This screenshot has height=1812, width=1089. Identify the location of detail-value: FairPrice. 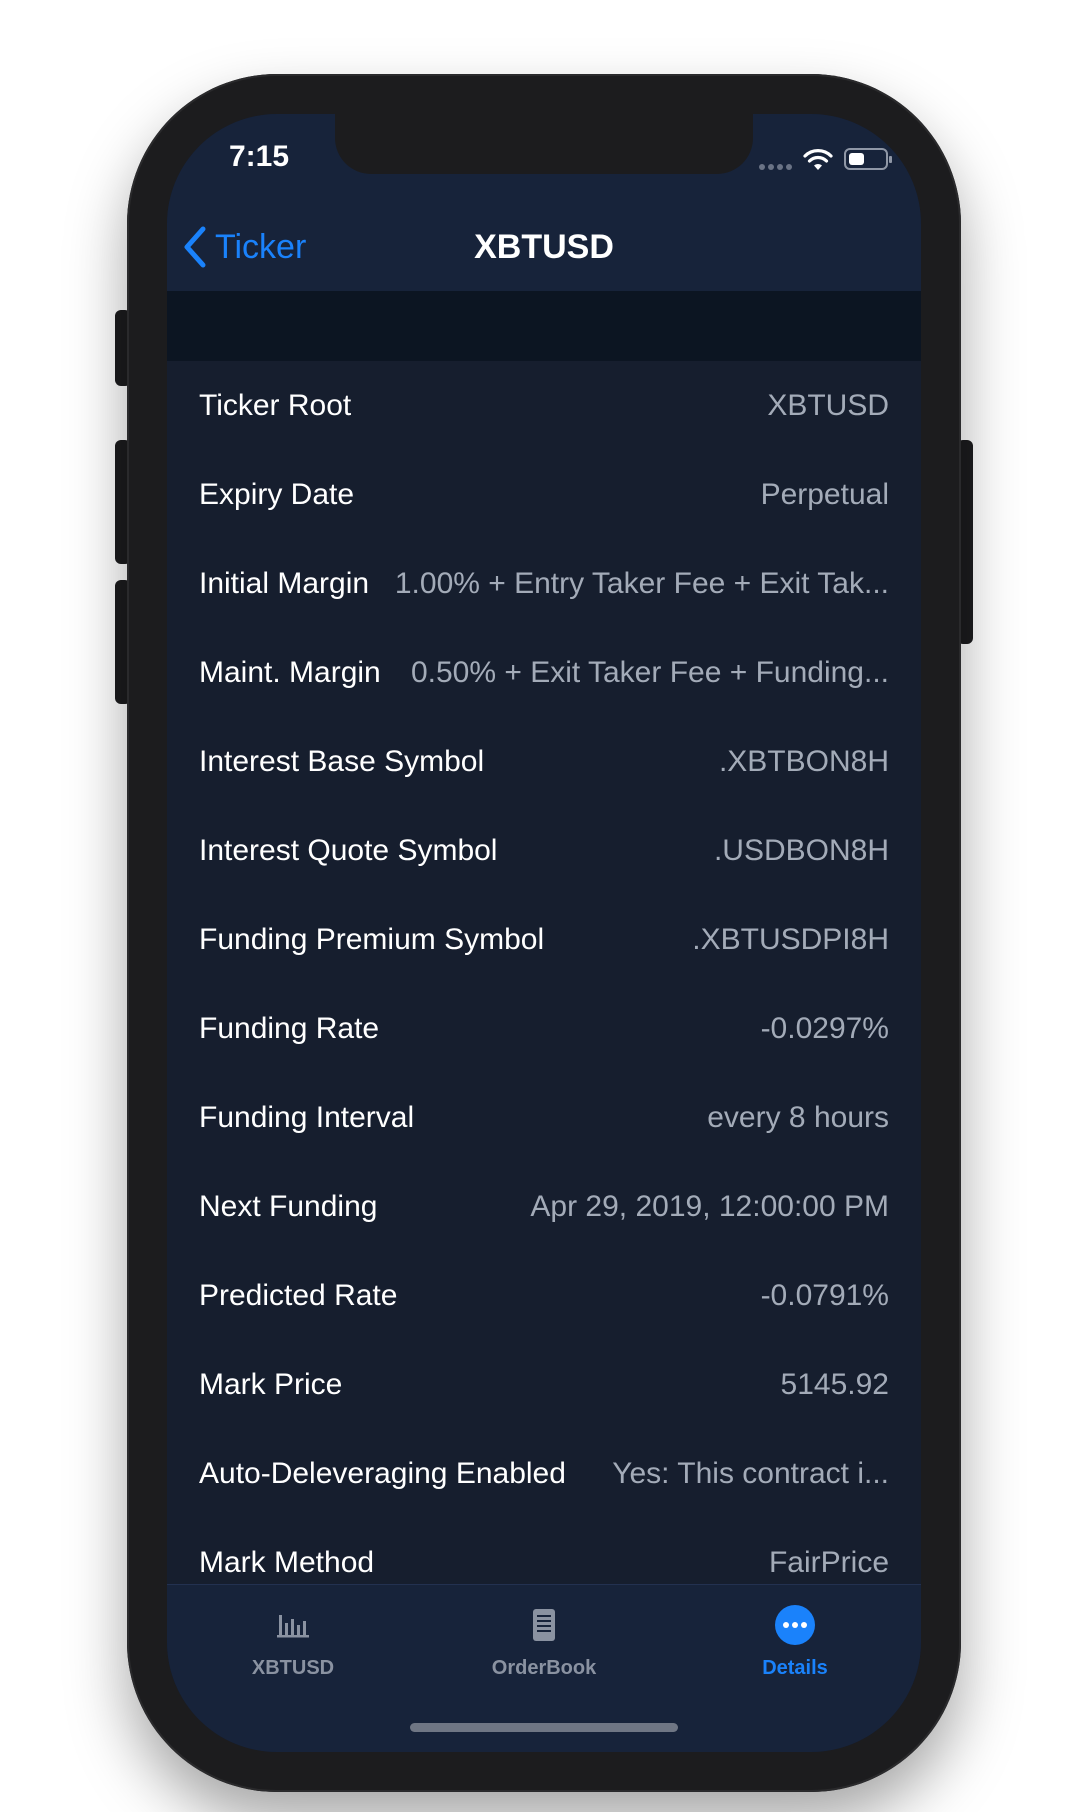
(828, 1562).